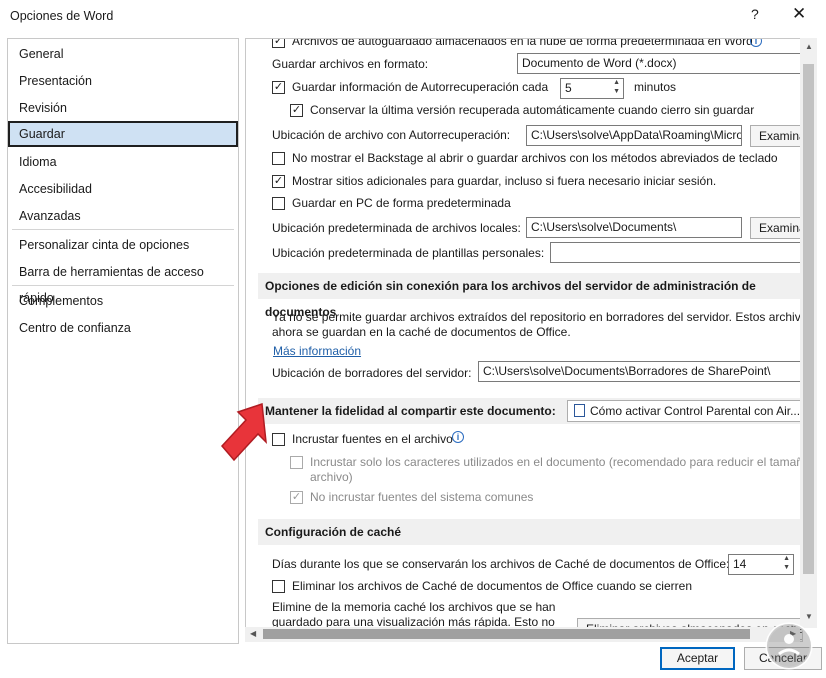  Describe the element at coordinates (579, 410) in the screenshot. I see `word-doc-icon` at that location.